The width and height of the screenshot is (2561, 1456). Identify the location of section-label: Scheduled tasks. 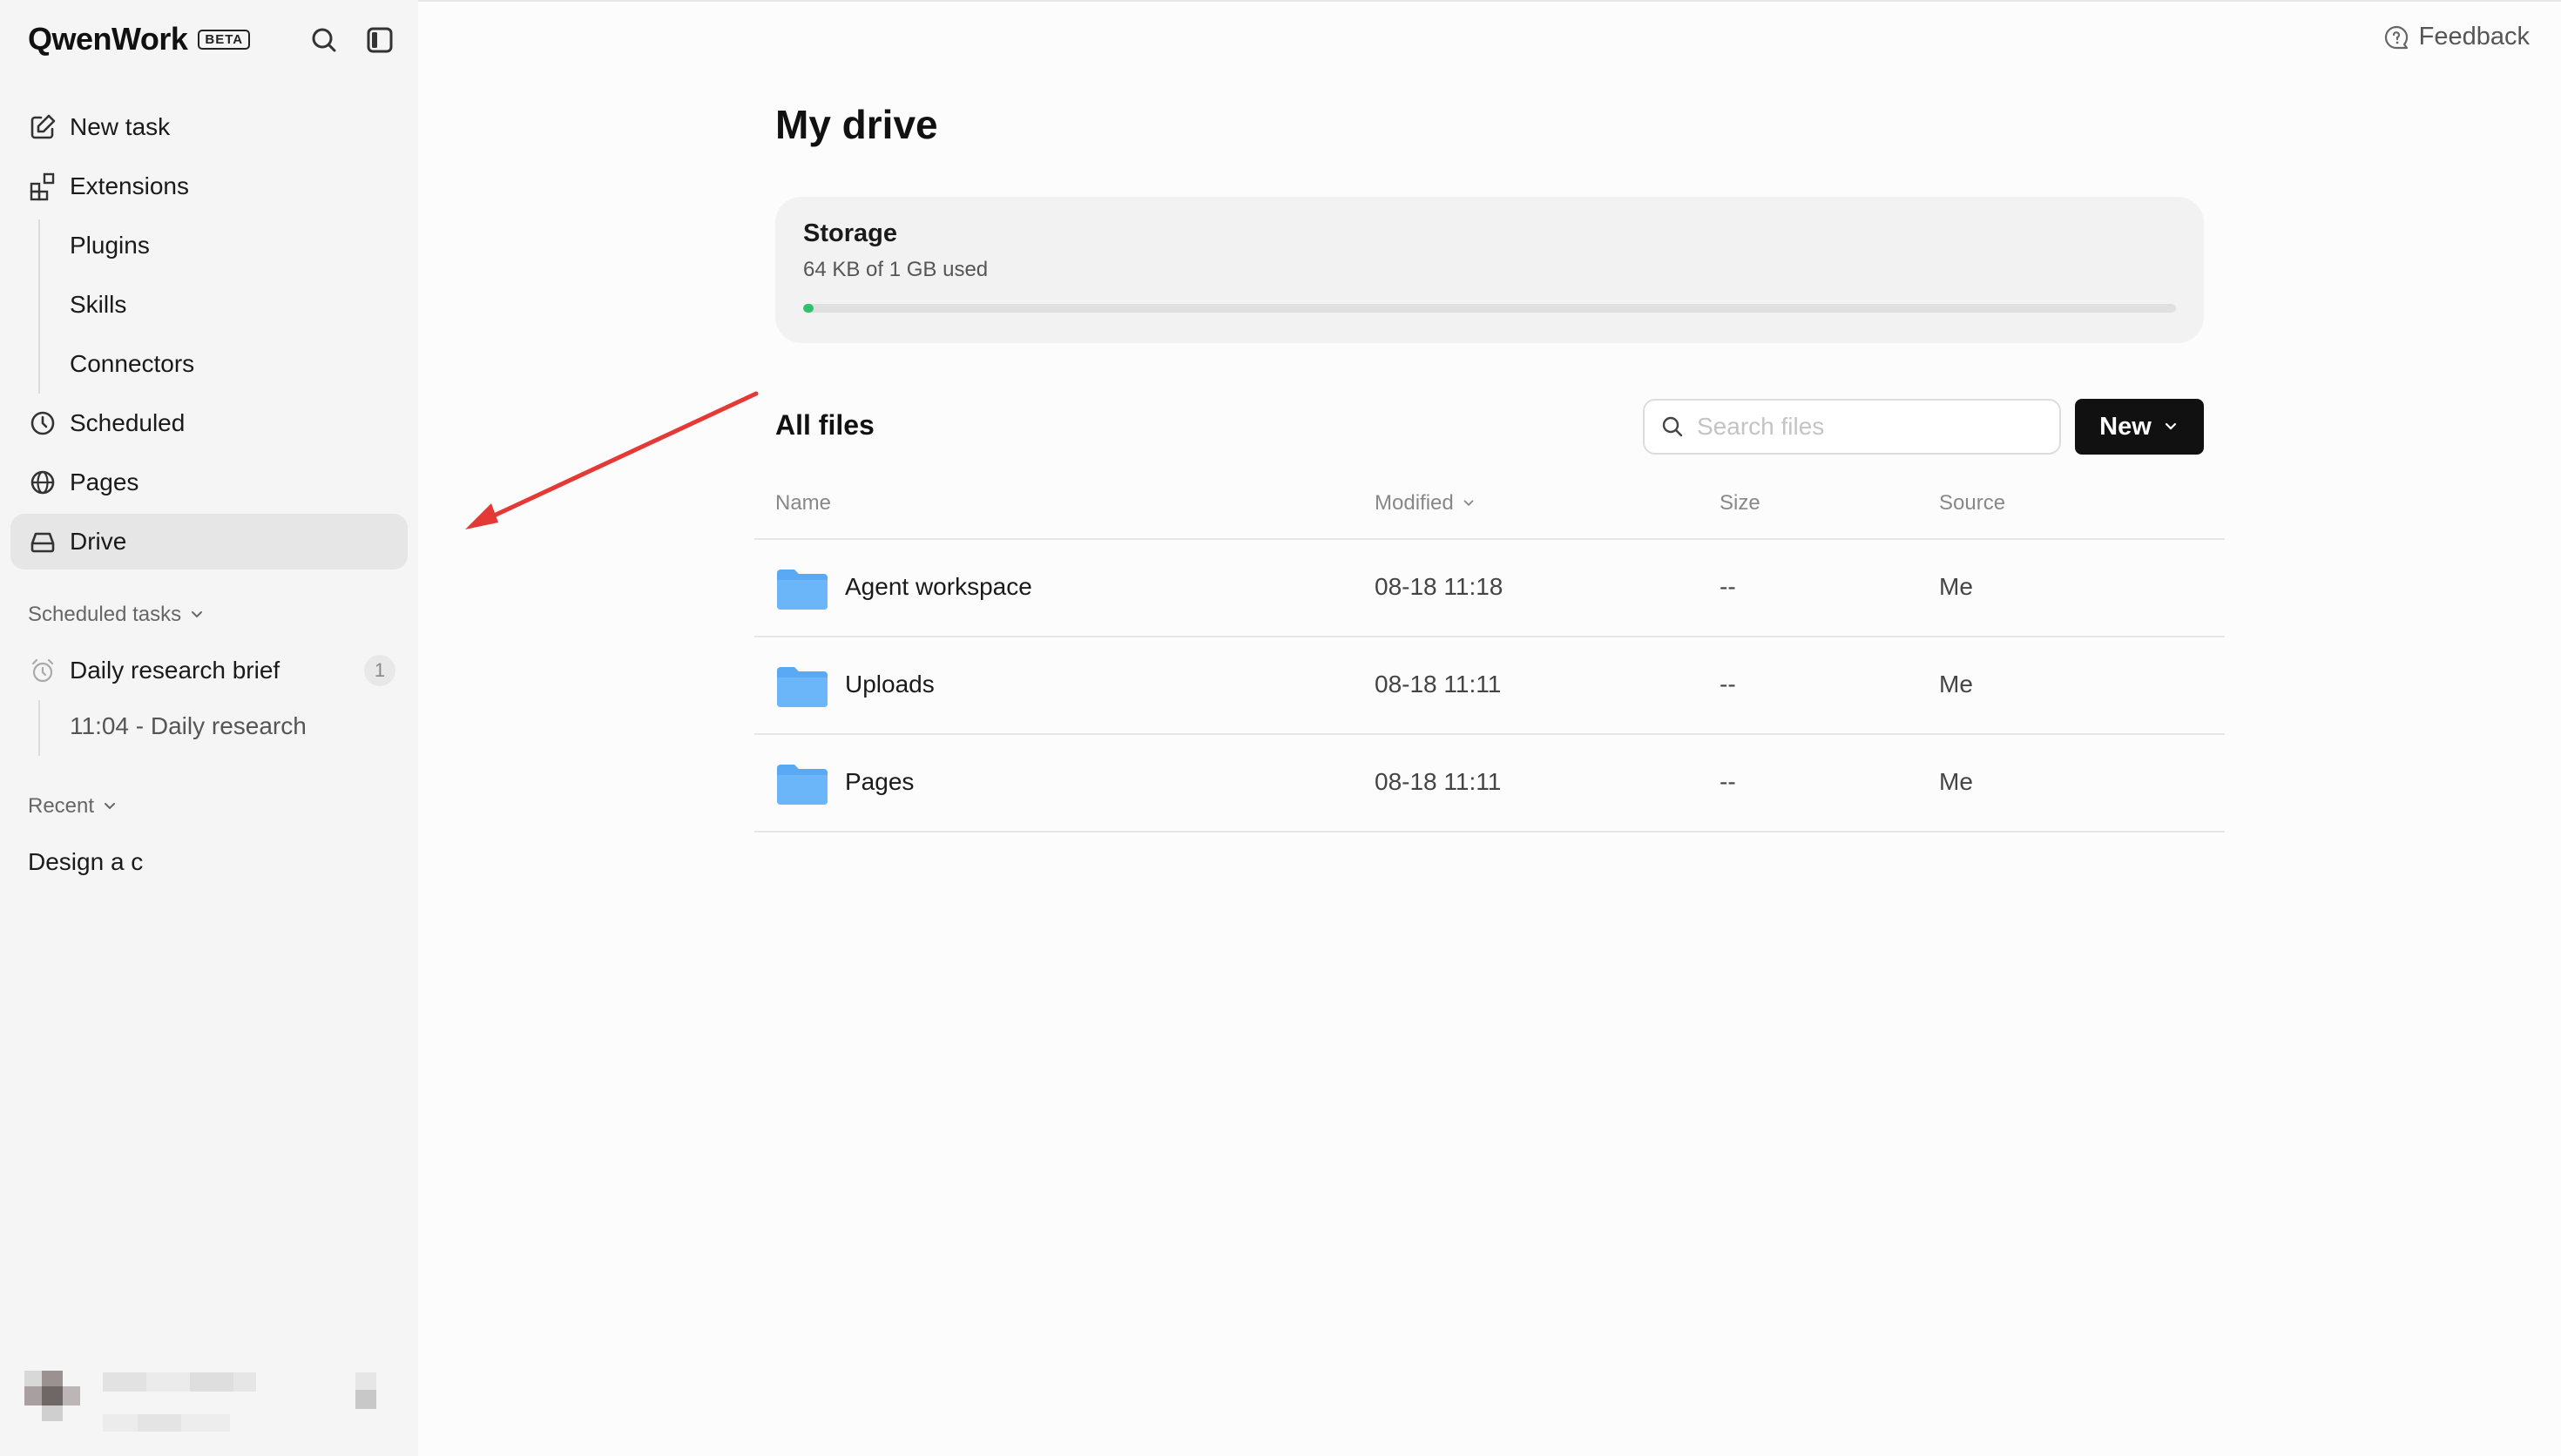
(105, 614).